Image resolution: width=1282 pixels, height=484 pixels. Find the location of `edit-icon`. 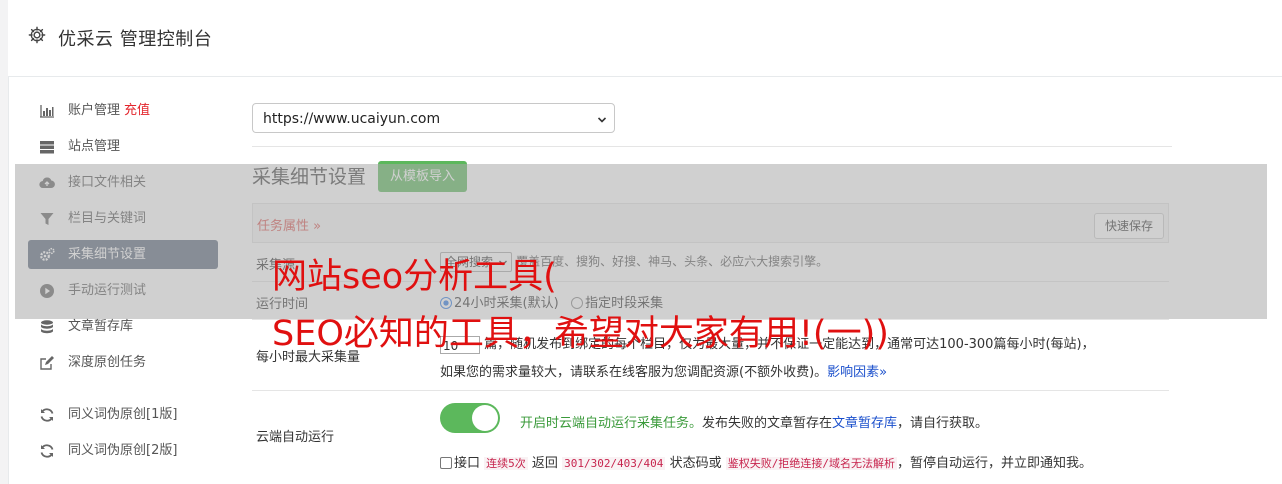

edit-icon is located at coordinates (47, 363).